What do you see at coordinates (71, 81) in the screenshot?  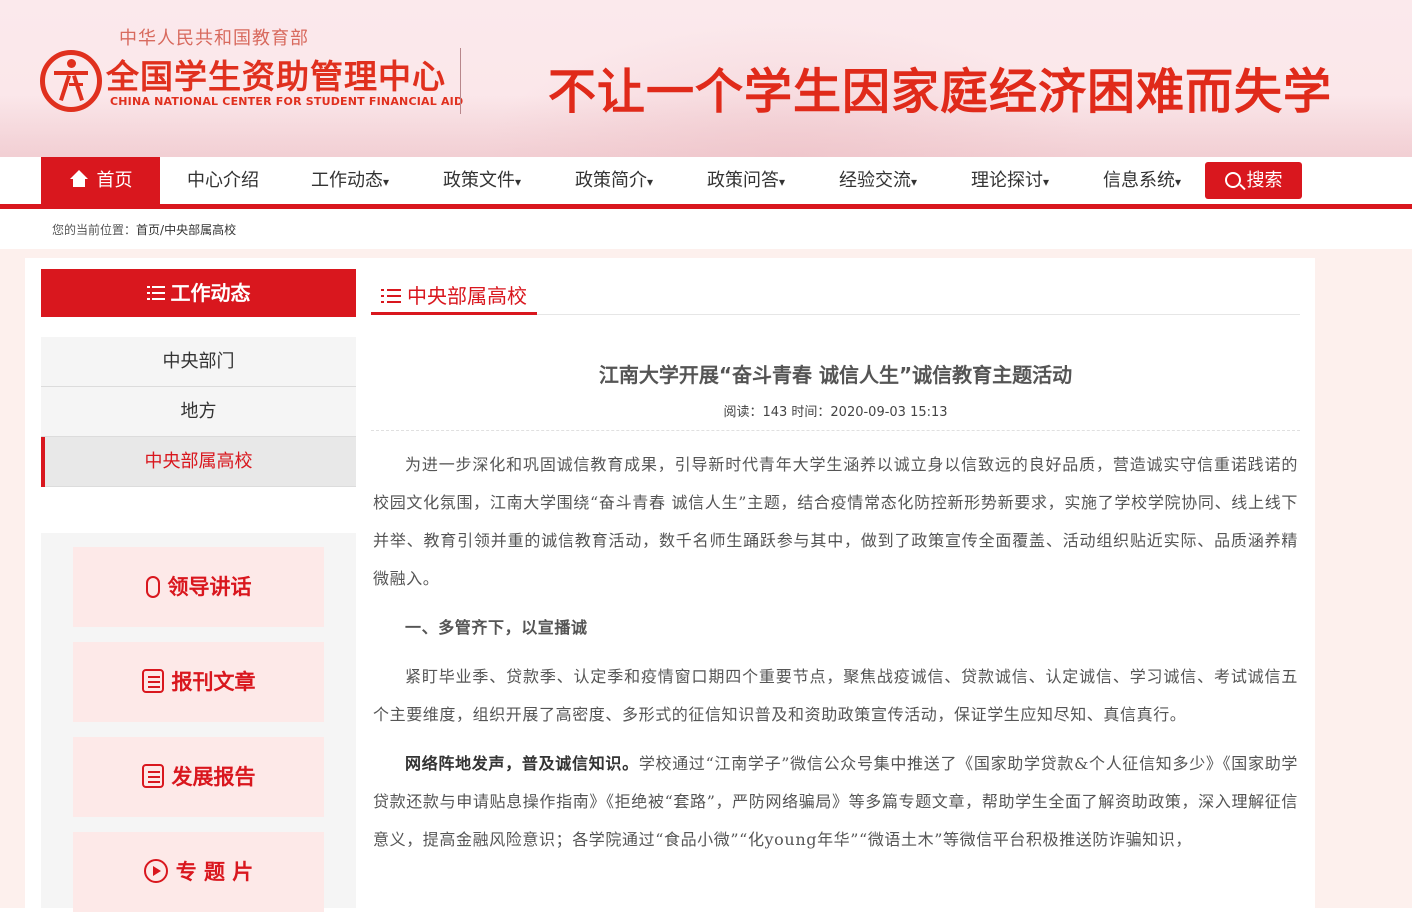 I see `logo-icon` at bounding box center [71, 81].